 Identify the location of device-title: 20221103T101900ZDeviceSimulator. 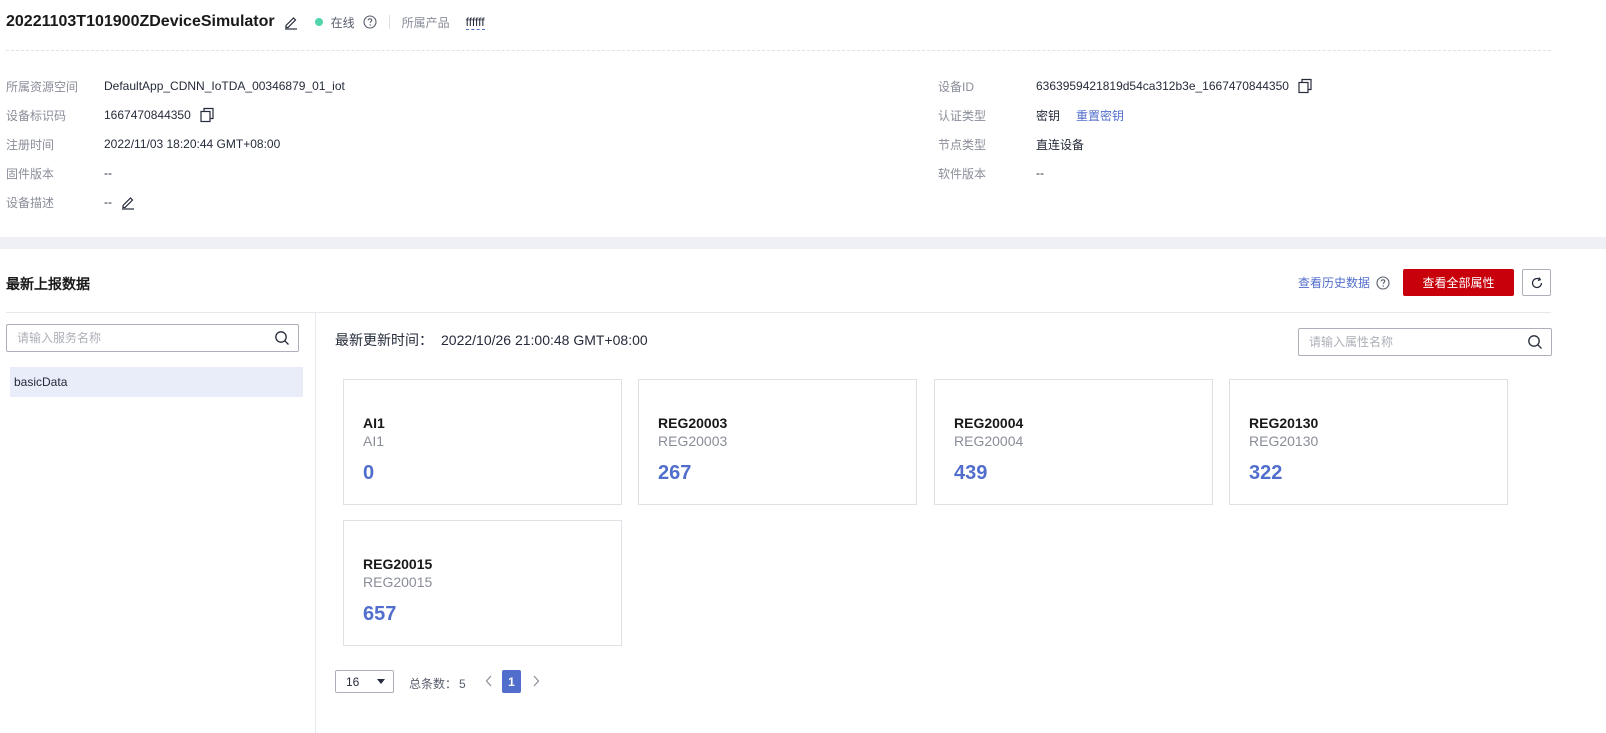
(140, 21).